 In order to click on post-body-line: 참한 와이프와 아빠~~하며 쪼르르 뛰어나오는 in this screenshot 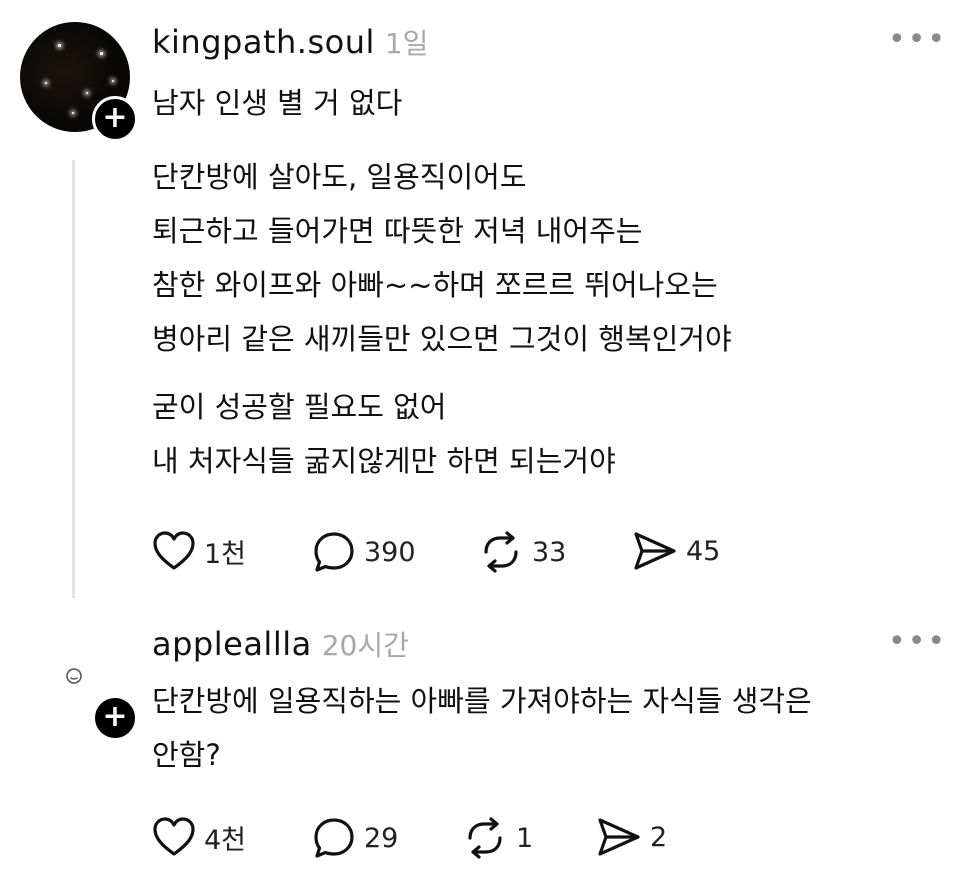, I will do `click(435, 285)`.